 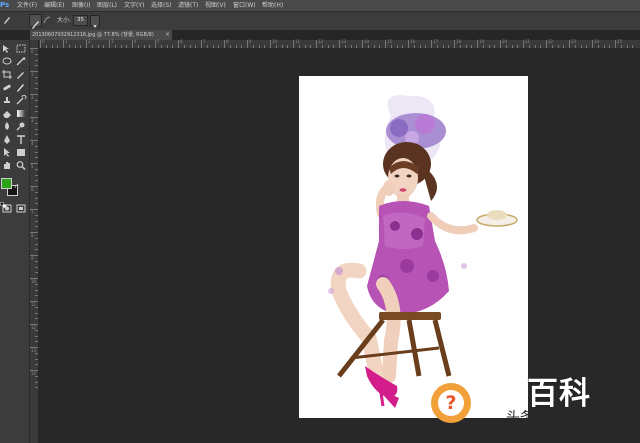 I want to click on ruler-label: 21, so click(x=528, y=41).